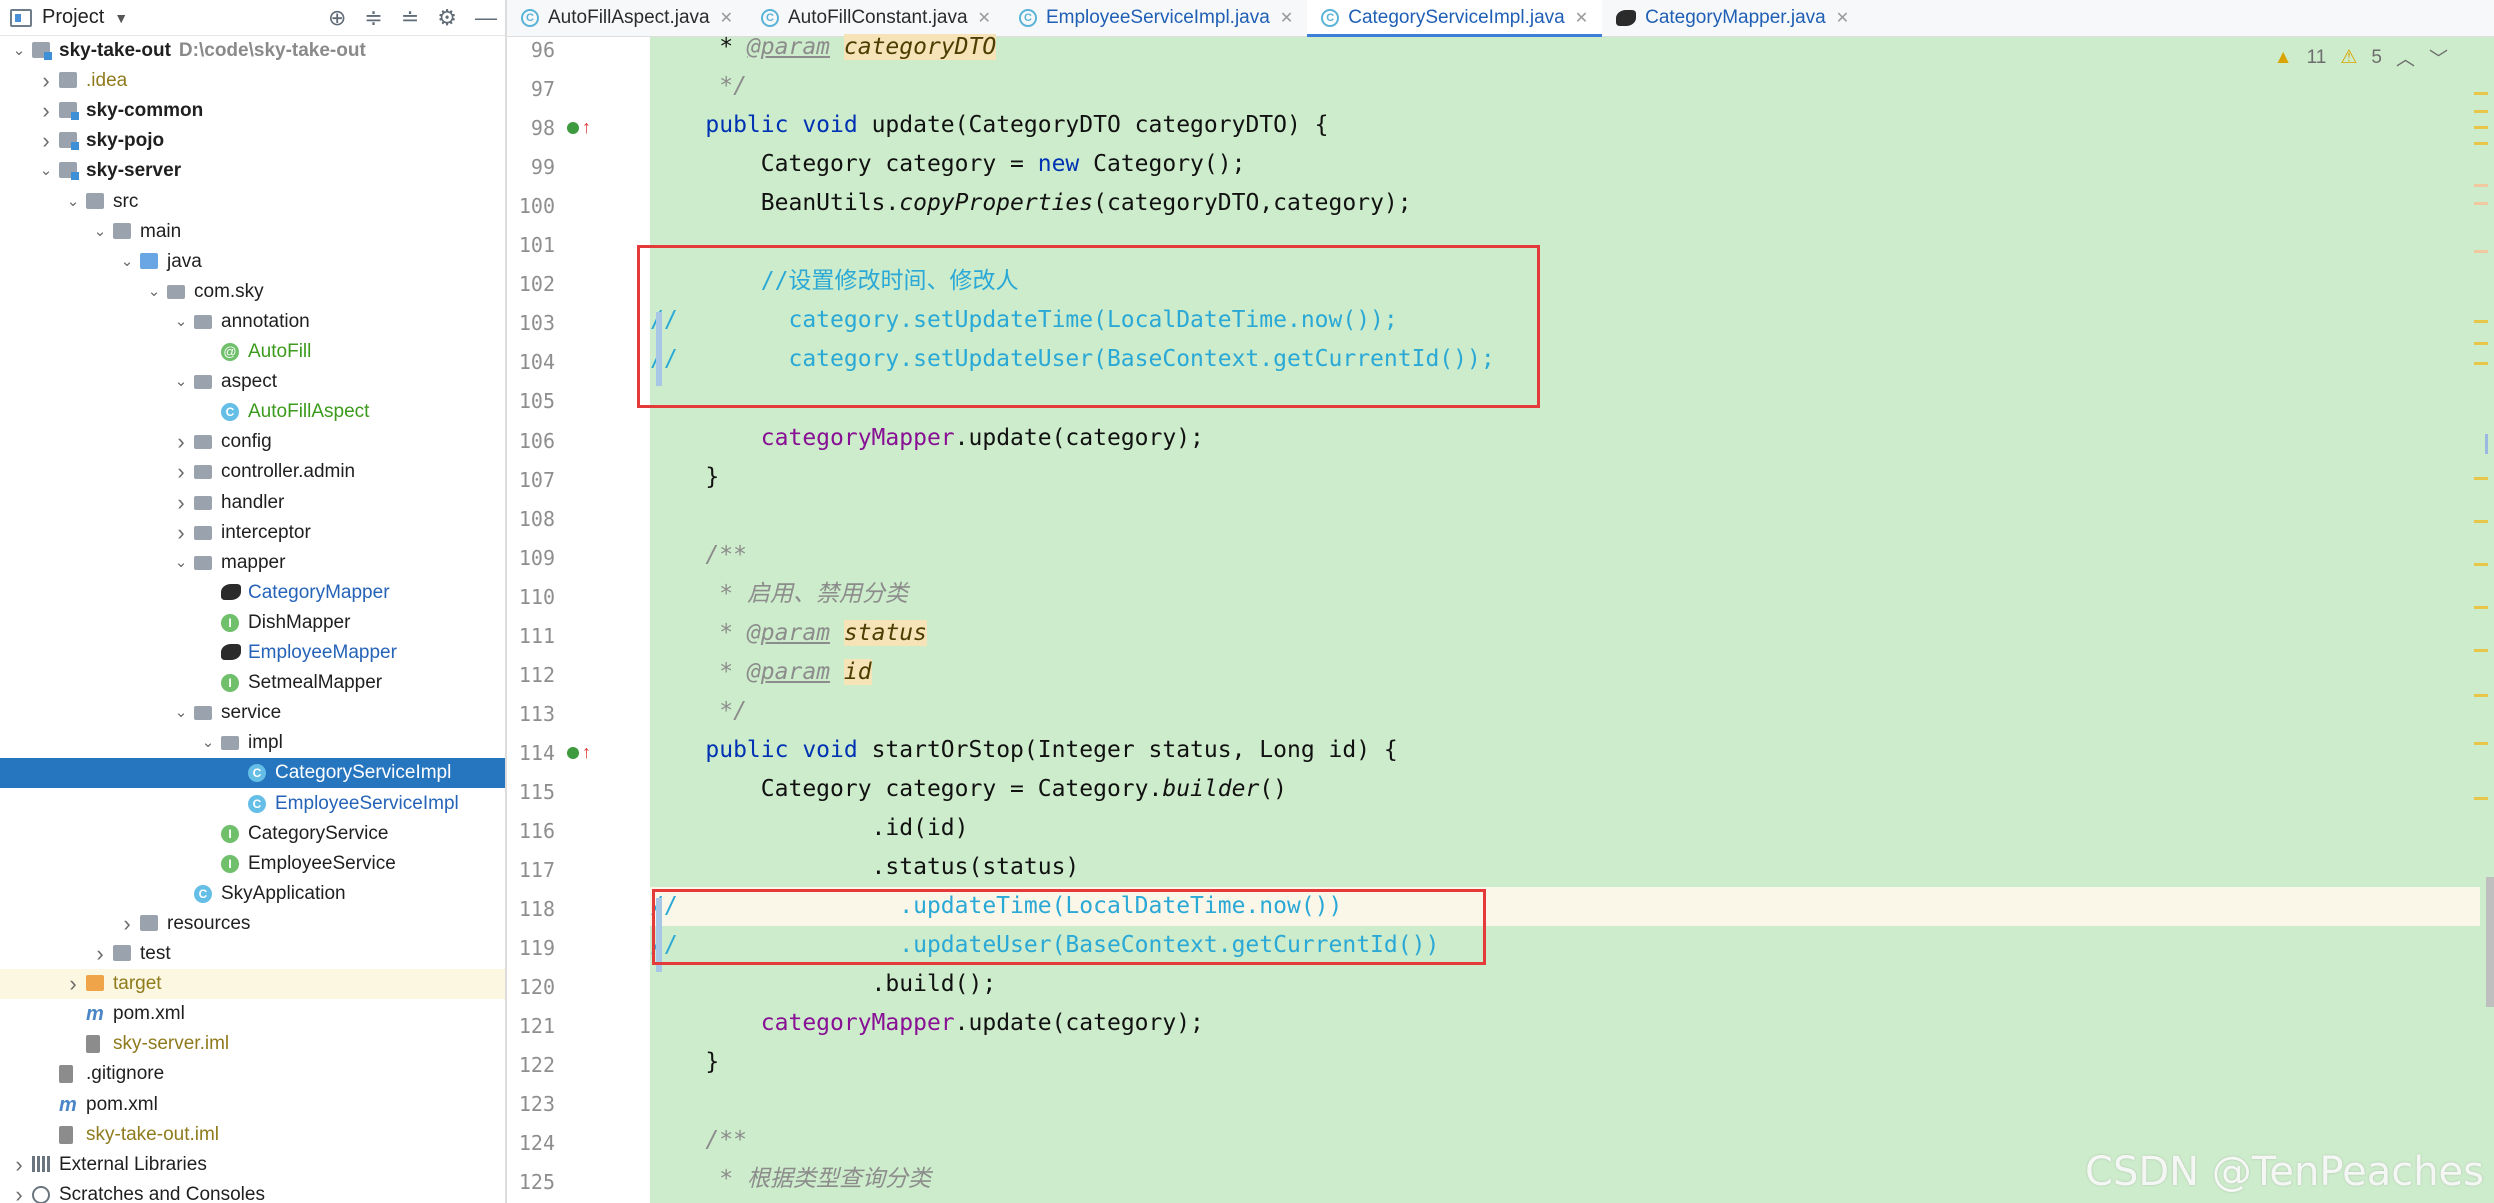  What do you see at coordinates (252, 683) in the screenshot?
I see `tree-item: I SetmealMapper` at bounding box center [252, 683].